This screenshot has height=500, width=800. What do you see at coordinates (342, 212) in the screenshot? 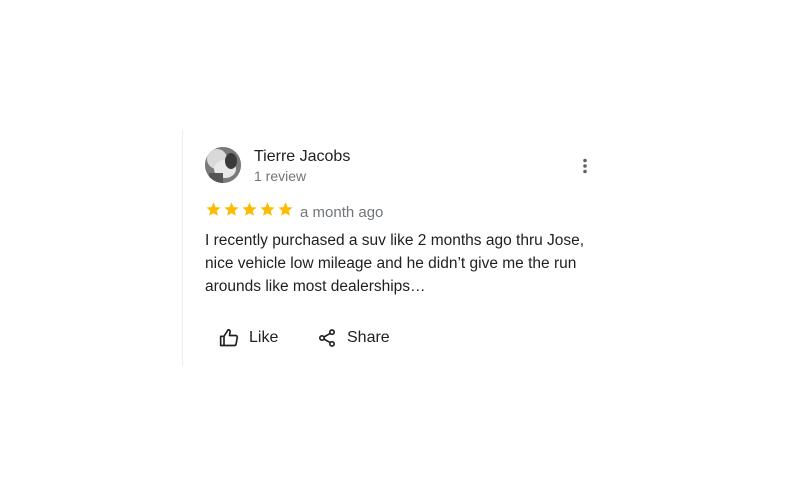
I see `review-date: a month ago` at bounding box center [342, 212].